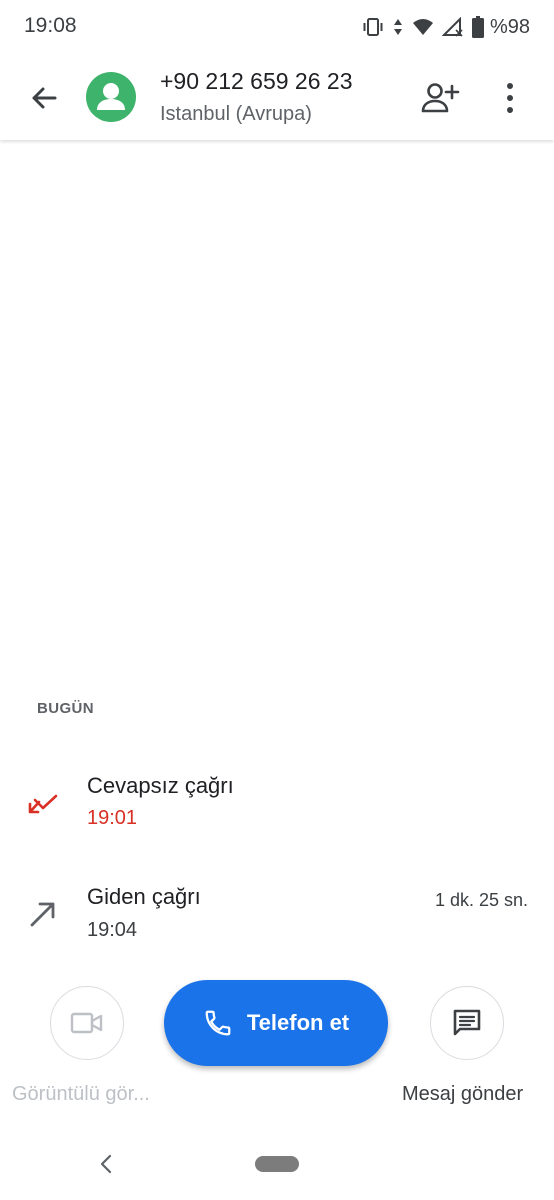 Image resolution: width=554 pixels, height=1200 pixels. I want to click on status-time: 19:08, so click(50, 25).